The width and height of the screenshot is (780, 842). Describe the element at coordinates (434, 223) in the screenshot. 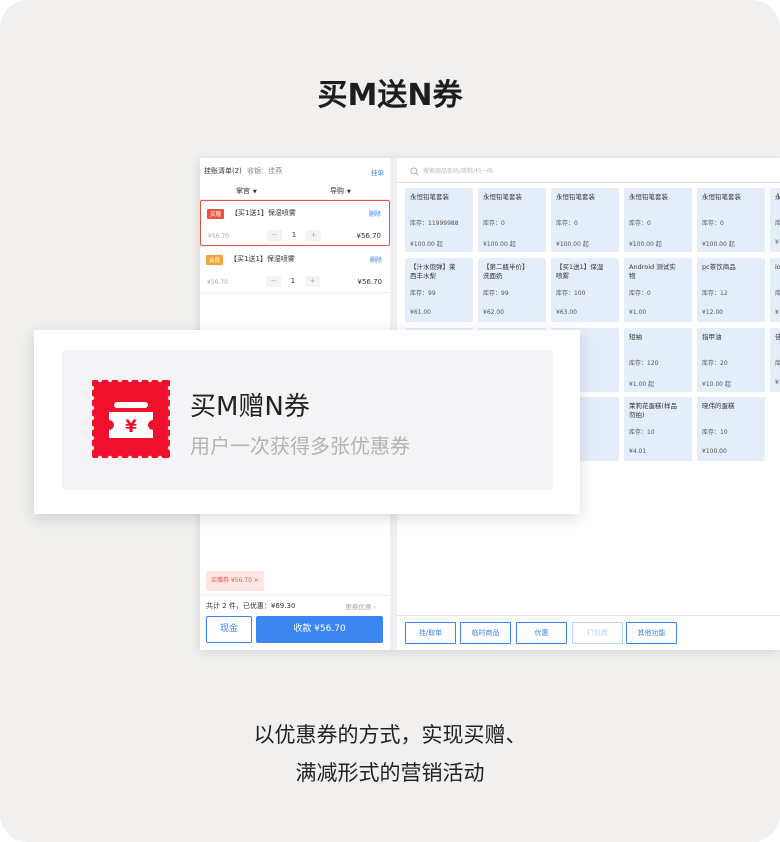

I see `product-stock: 库存：11999988` at that location.